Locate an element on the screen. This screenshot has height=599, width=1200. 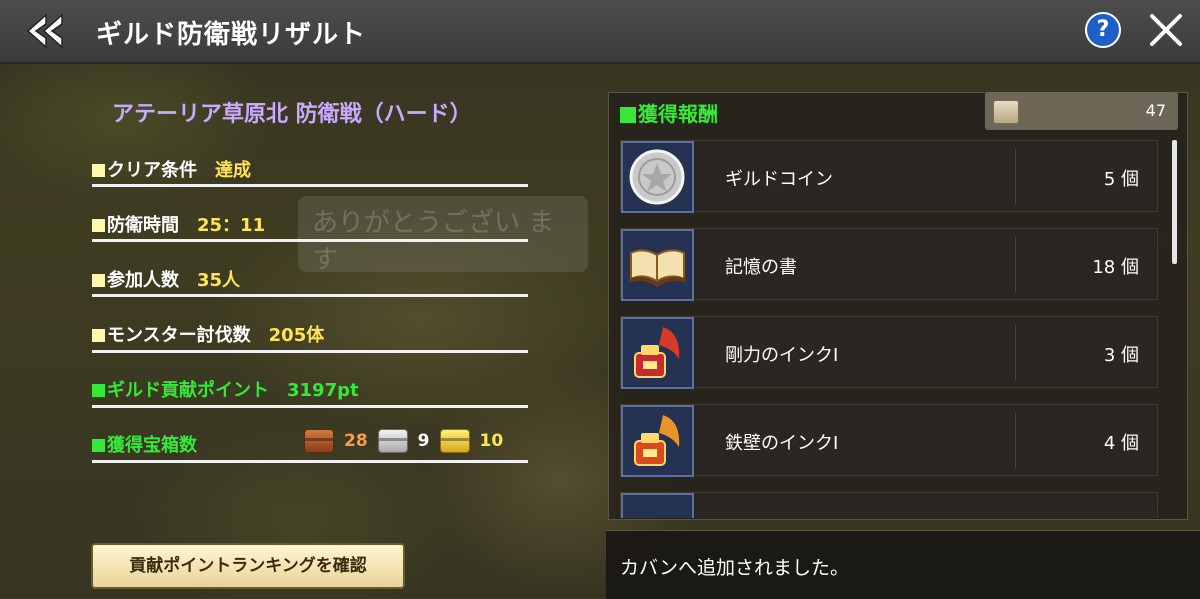
stat-defense-time: 防衛時間 25：11 is located at coordinates (310, 224).